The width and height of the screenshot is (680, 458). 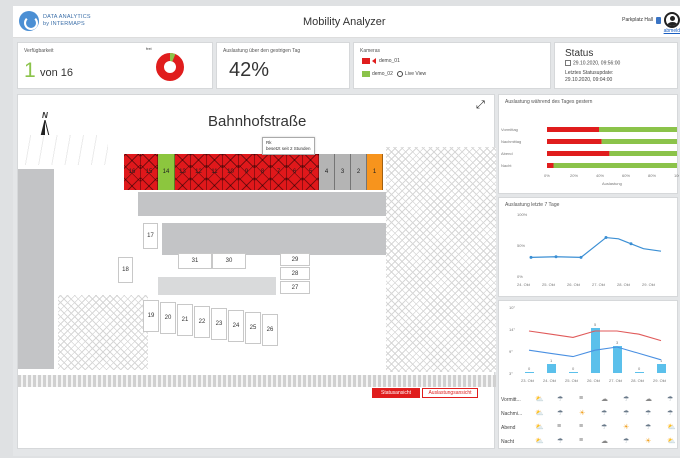 I want to click on parking-spot-6: 6, so click(x=295, y=172).